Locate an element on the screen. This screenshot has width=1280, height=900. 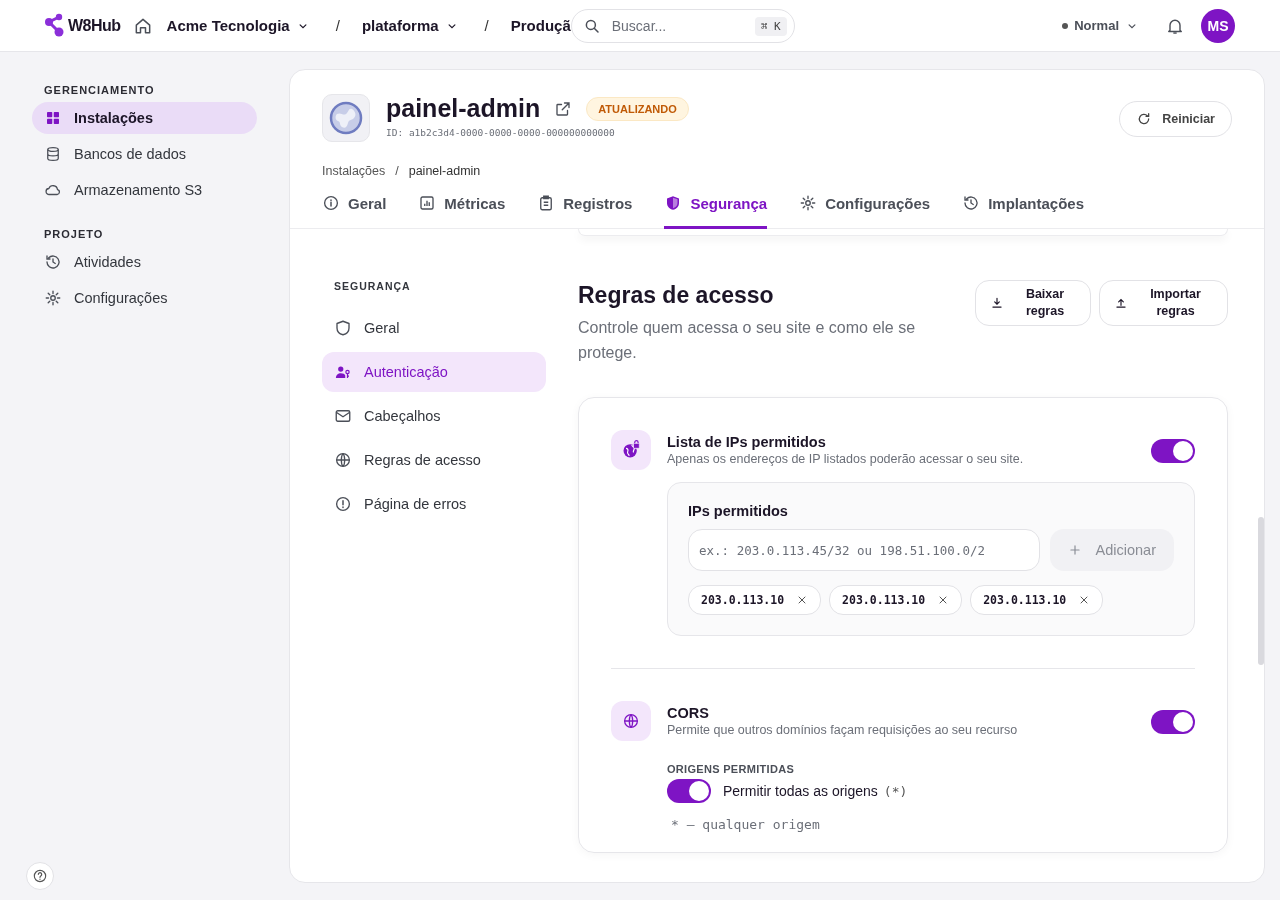
app-id: ID: a1b2c3d4-0000-0000-0000-000000000000 is located at coordinates (501, 132).